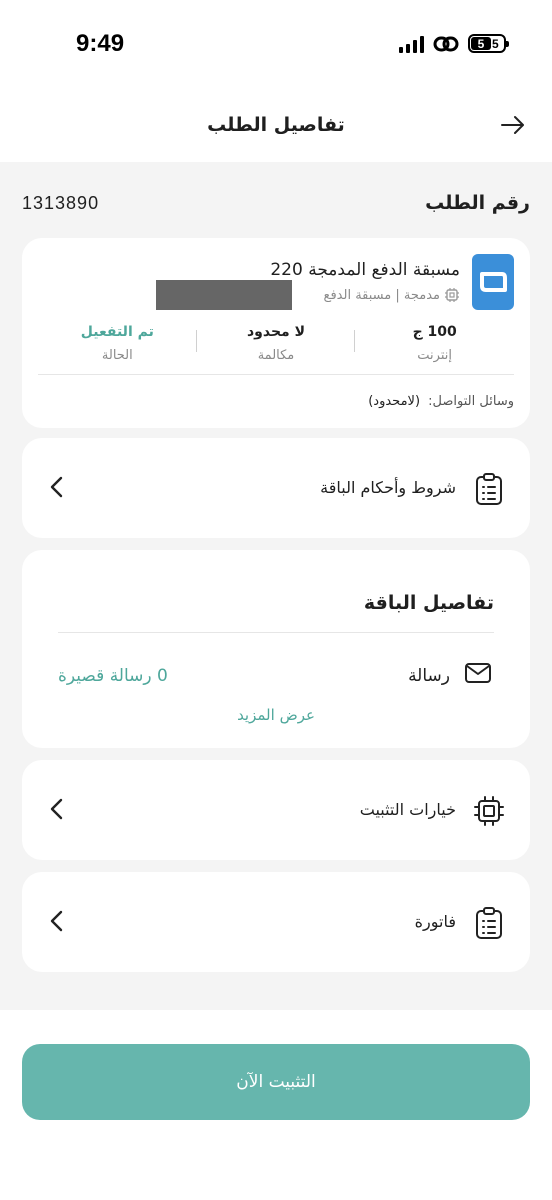  What do you see at coordinates (276, 715) in the screenshot?
I see `show-more-link: عرض المزيد` at bounding box center [276, 715].